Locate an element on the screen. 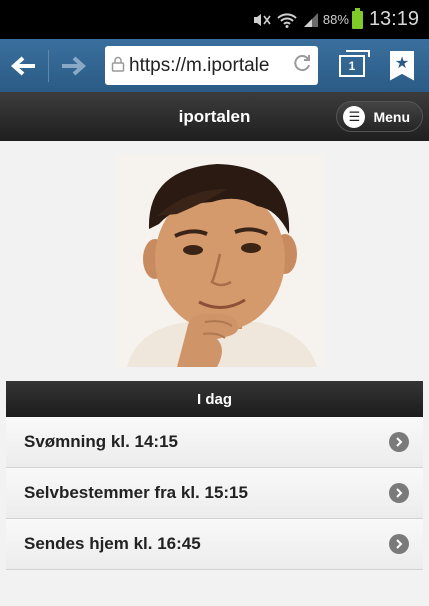  list-item: Selvbestemmer fra kl. 15:15 is located at coordinates (214, 493).